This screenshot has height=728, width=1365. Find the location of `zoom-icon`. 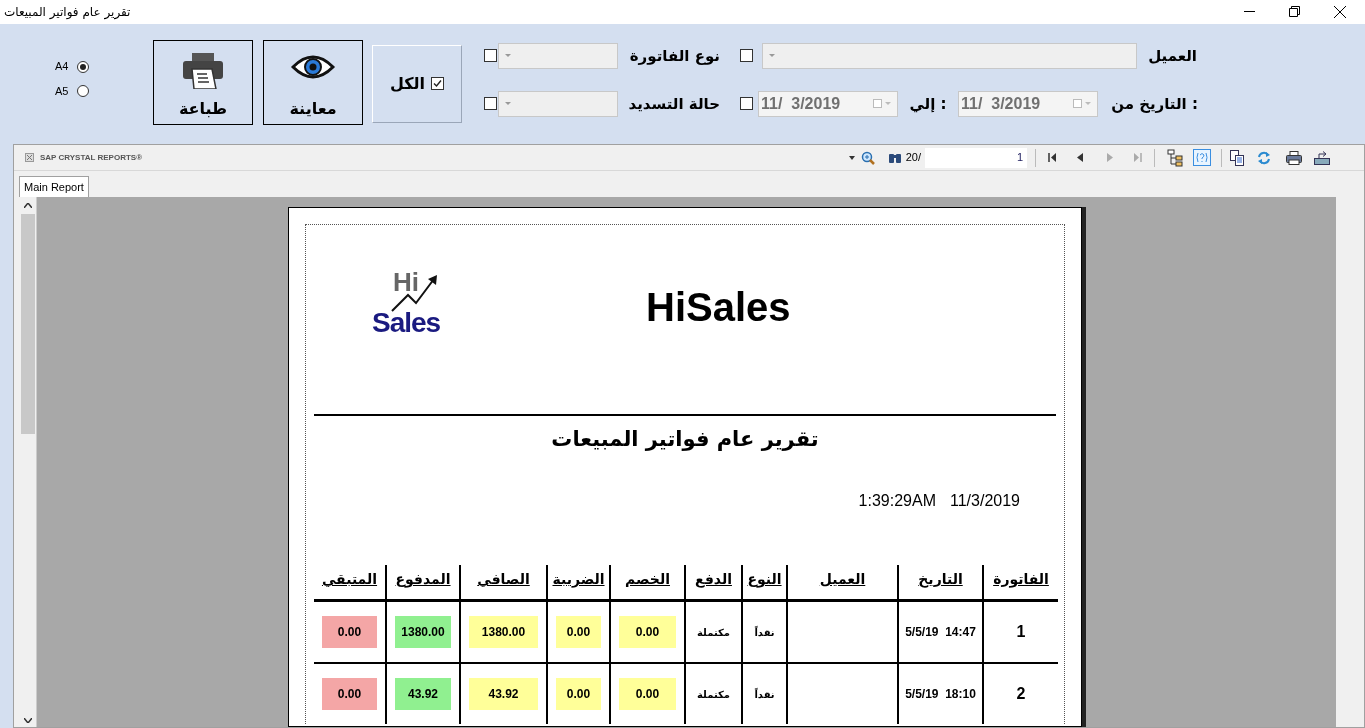

zoom-icon is located at coordinates (867, 157).